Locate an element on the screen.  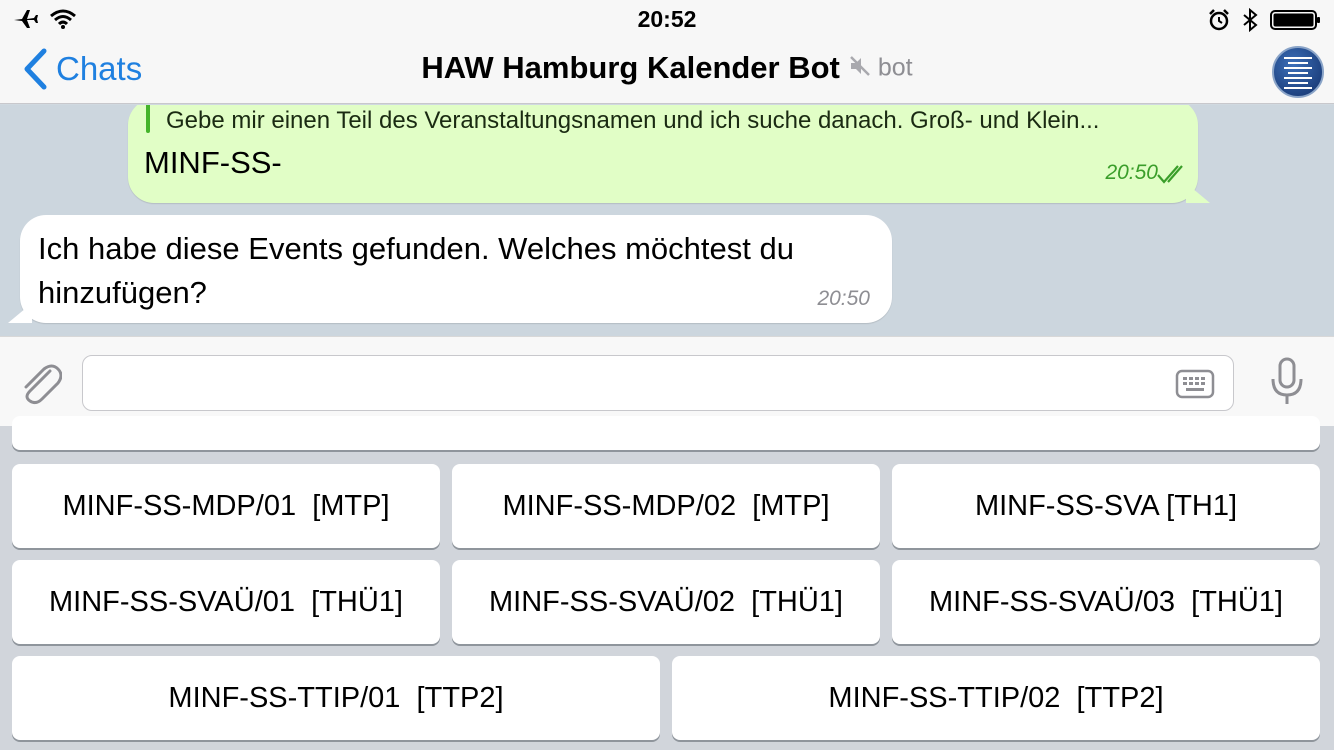
alarm-icon is located at coordinates (1219, 20).